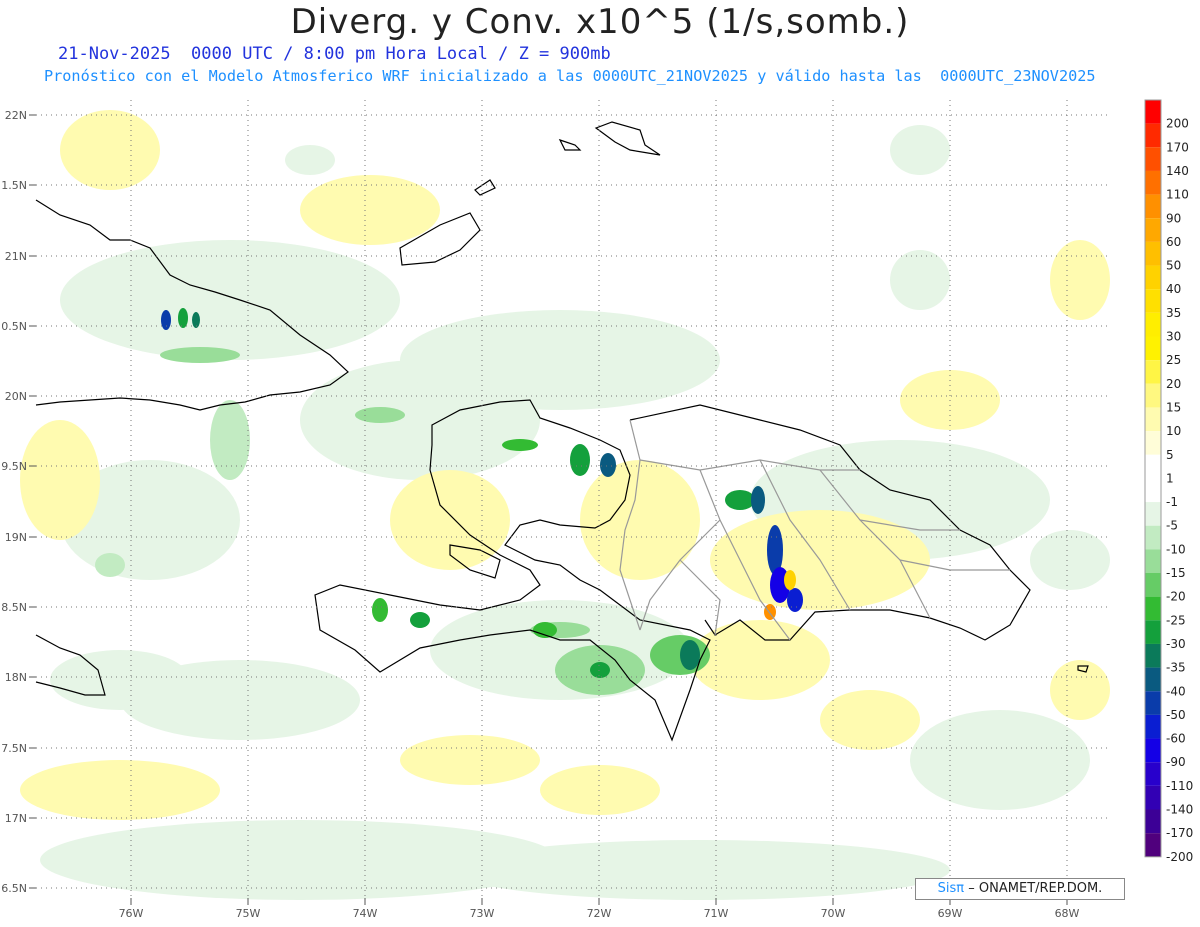  Describe the element at coordinates (16, 115) in the screenshot. I see `lat-label: 22N` at that location.